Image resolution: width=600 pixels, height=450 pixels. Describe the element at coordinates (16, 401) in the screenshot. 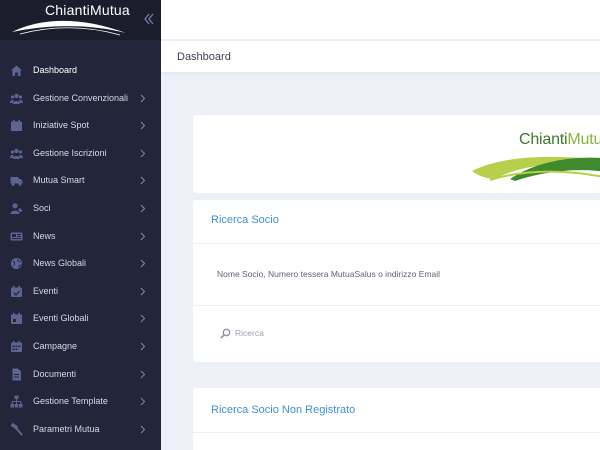

I see `sitemap-icon` at that location.